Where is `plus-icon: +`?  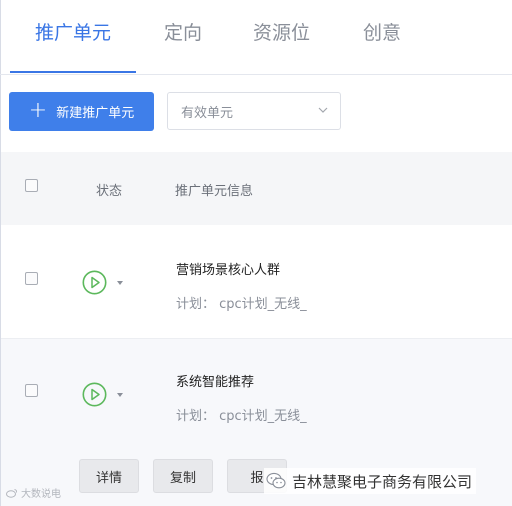
plus-icon: + is located at coordinates (38, 110).